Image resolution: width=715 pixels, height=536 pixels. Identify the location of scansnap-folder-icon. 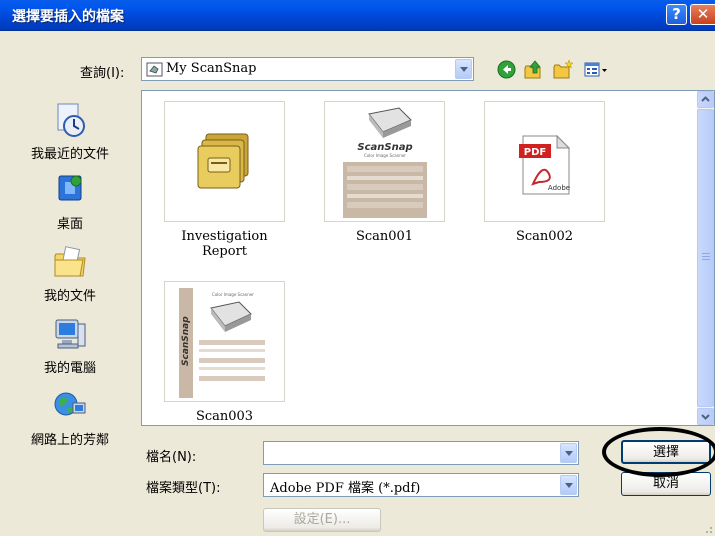
(154, 69).